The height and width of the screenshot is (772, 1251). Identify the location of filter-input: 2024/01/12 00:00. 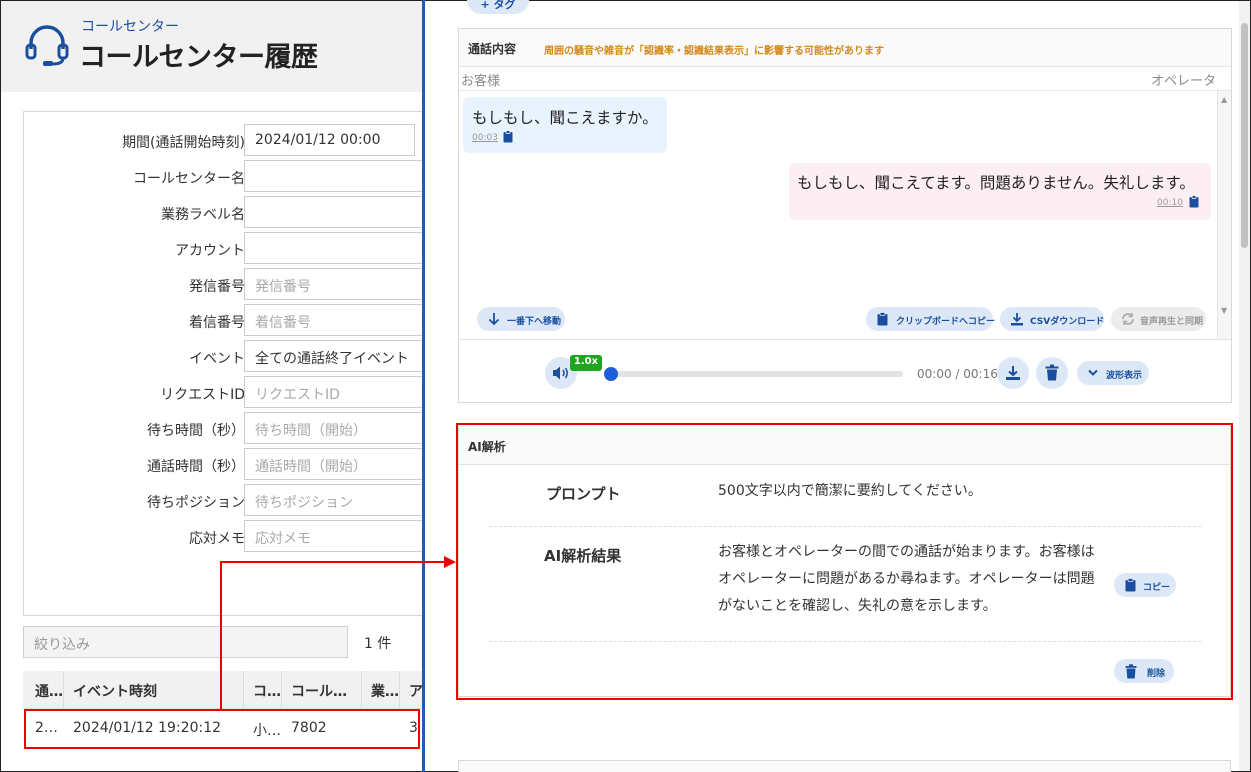
(329, 140).